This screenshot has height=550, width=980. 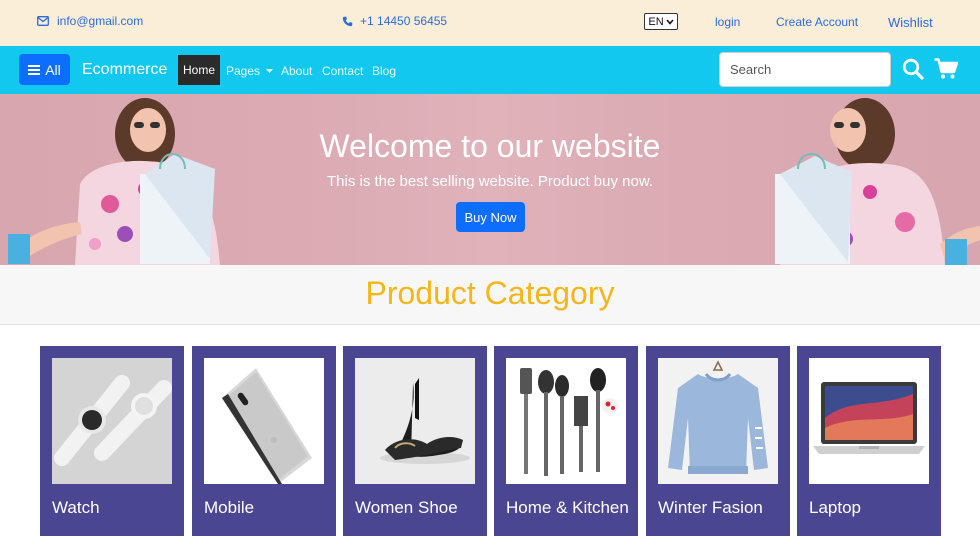 I want to click on nav-pages: Pages, so click(x=250, y=71).